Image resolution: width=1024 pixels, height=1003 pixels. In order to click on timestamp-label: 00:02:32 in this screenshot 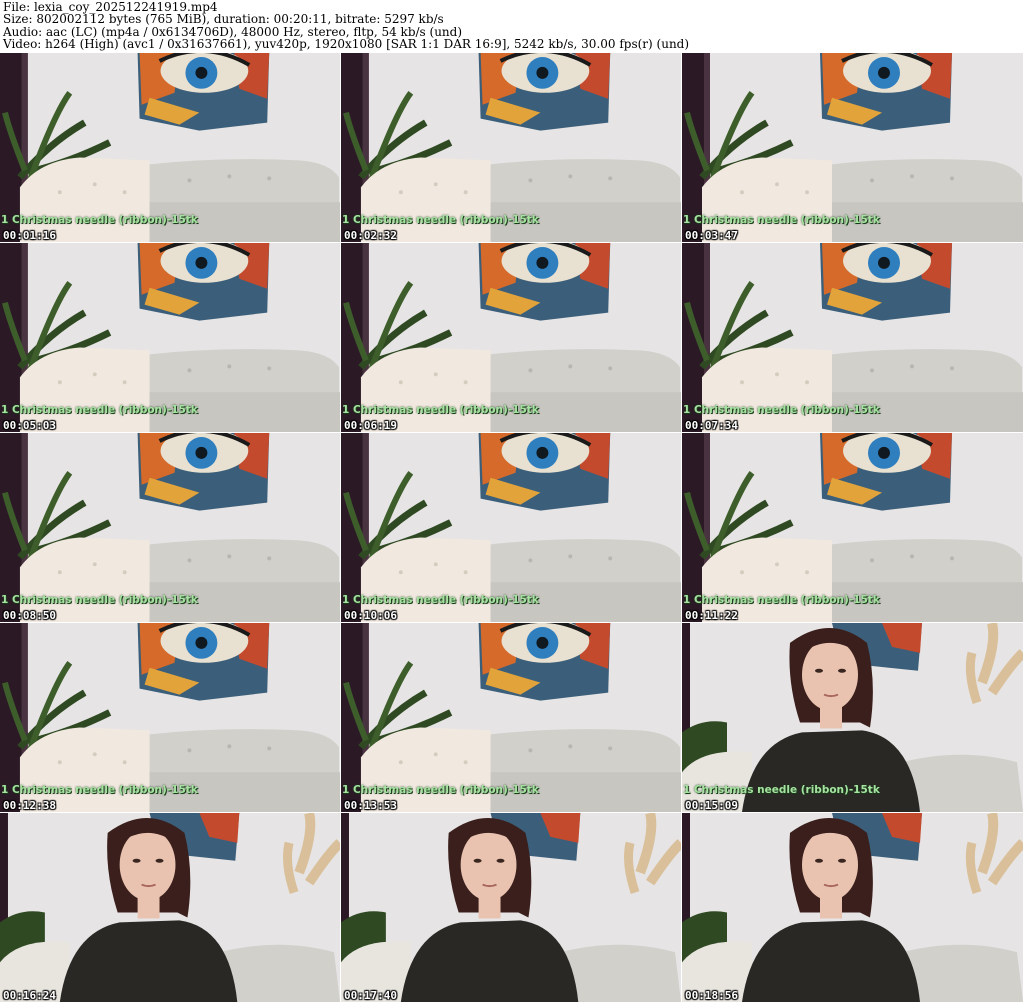, I will do `click(370, 235)`.